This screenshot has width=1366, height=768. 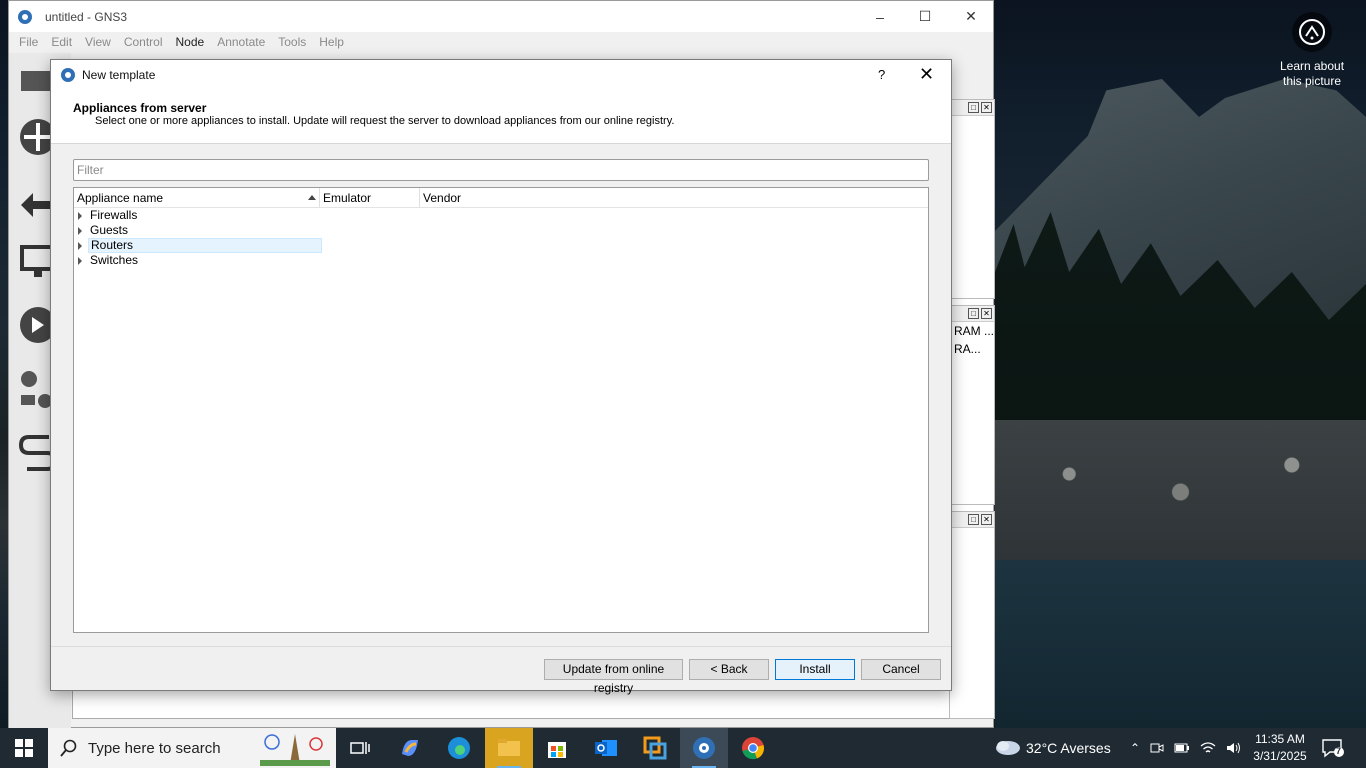 What do you see at coordinates (241, 42) in the screenshot?
I see `menu-annotate: Annotate` at bounding box center [241, 42].